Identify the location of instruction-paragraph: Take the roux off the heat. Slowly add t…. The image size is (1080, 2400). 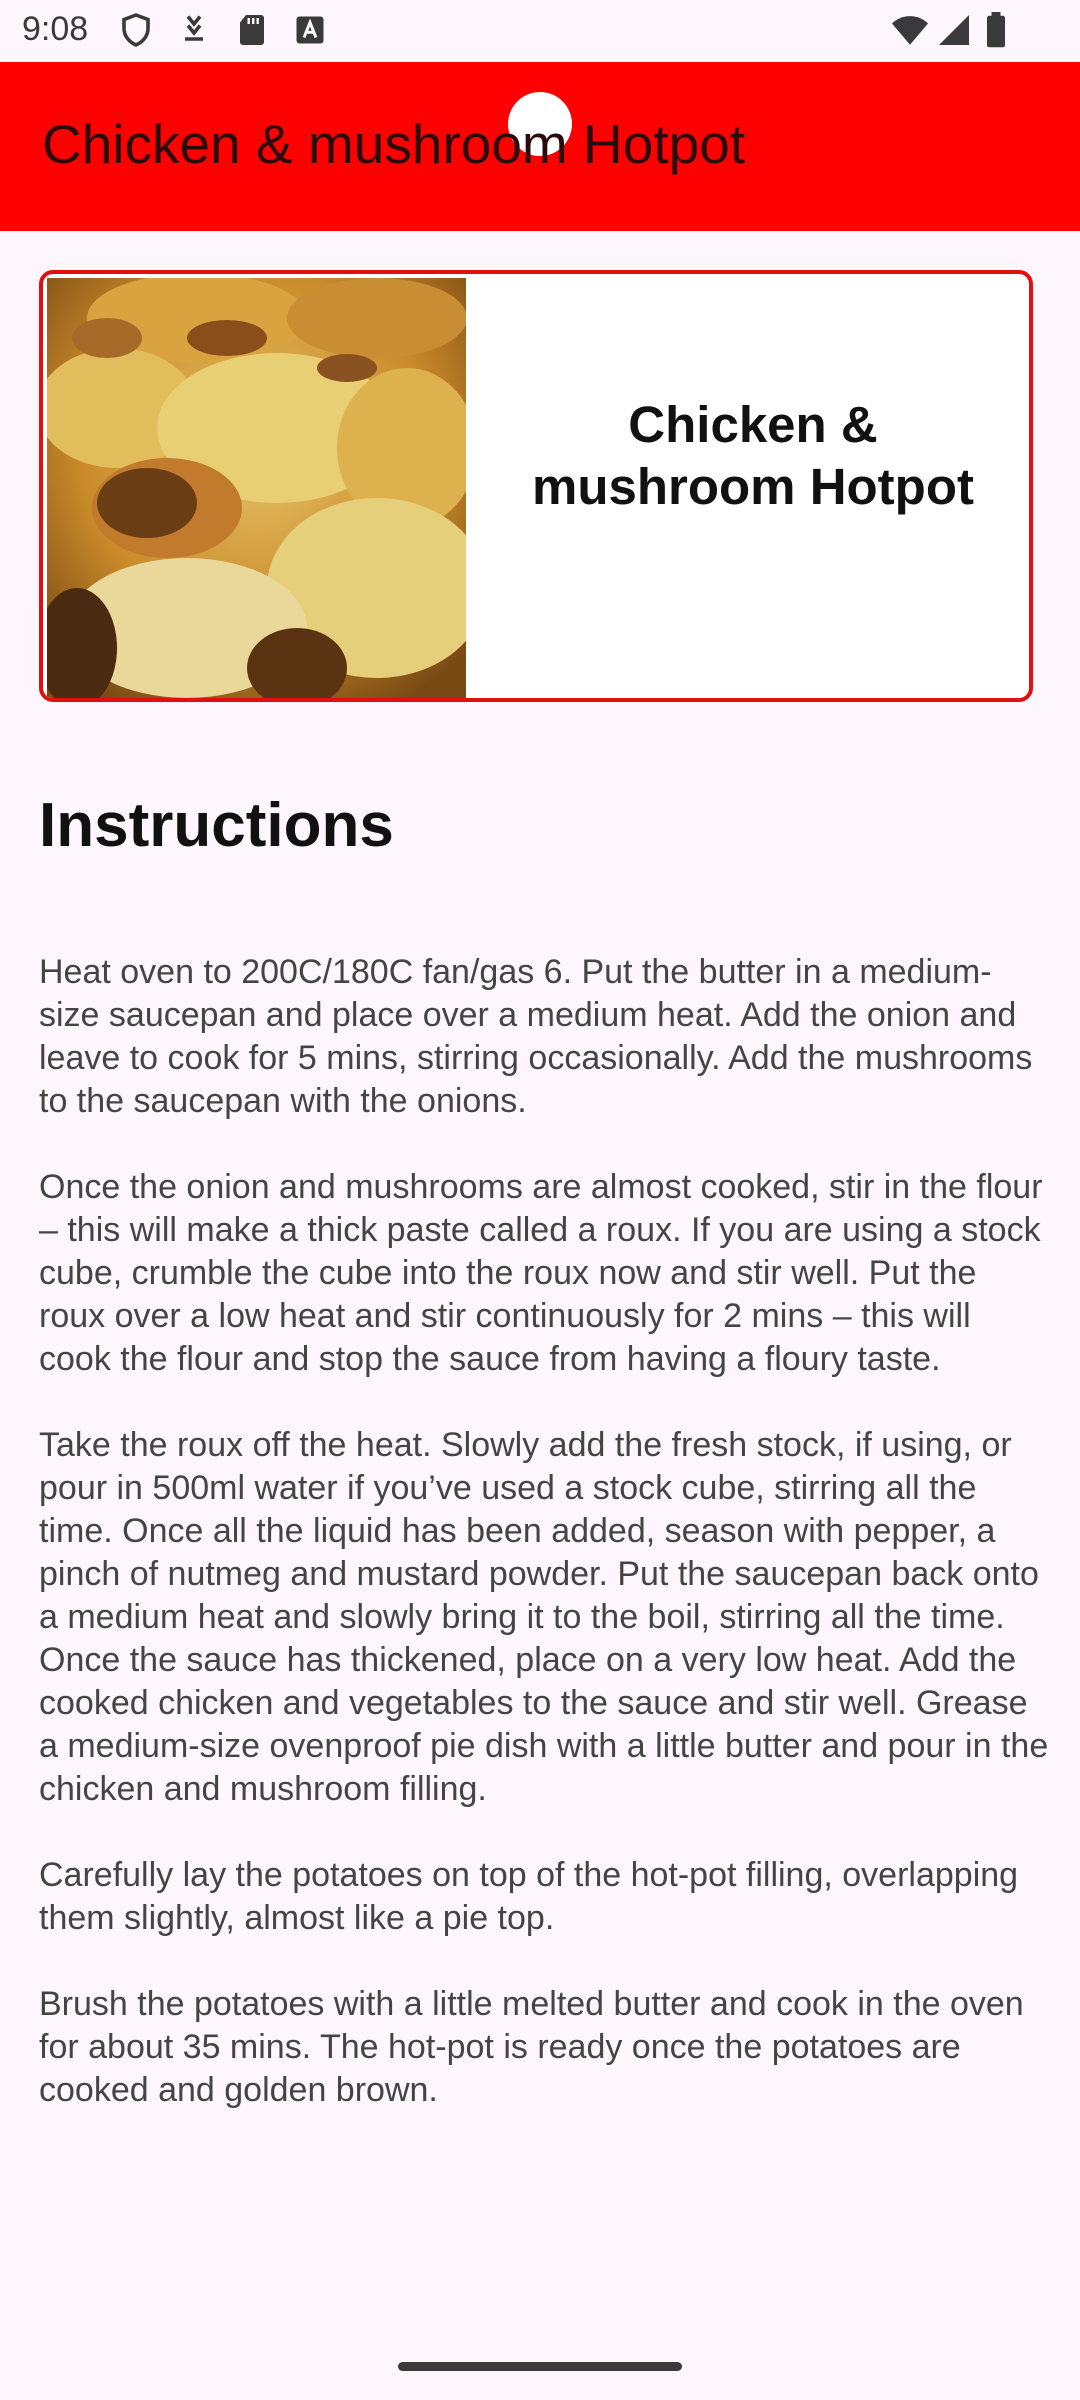
(544, 1617).